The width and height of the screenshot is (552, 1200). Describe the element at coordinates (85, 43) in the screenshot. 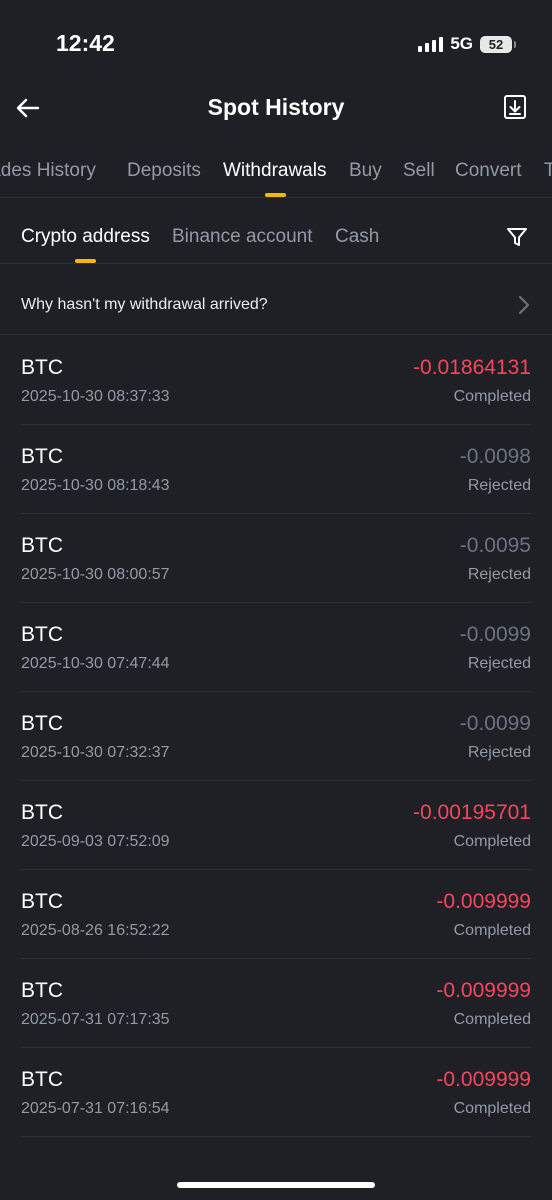

I see `status-time: 12:42` at that location.